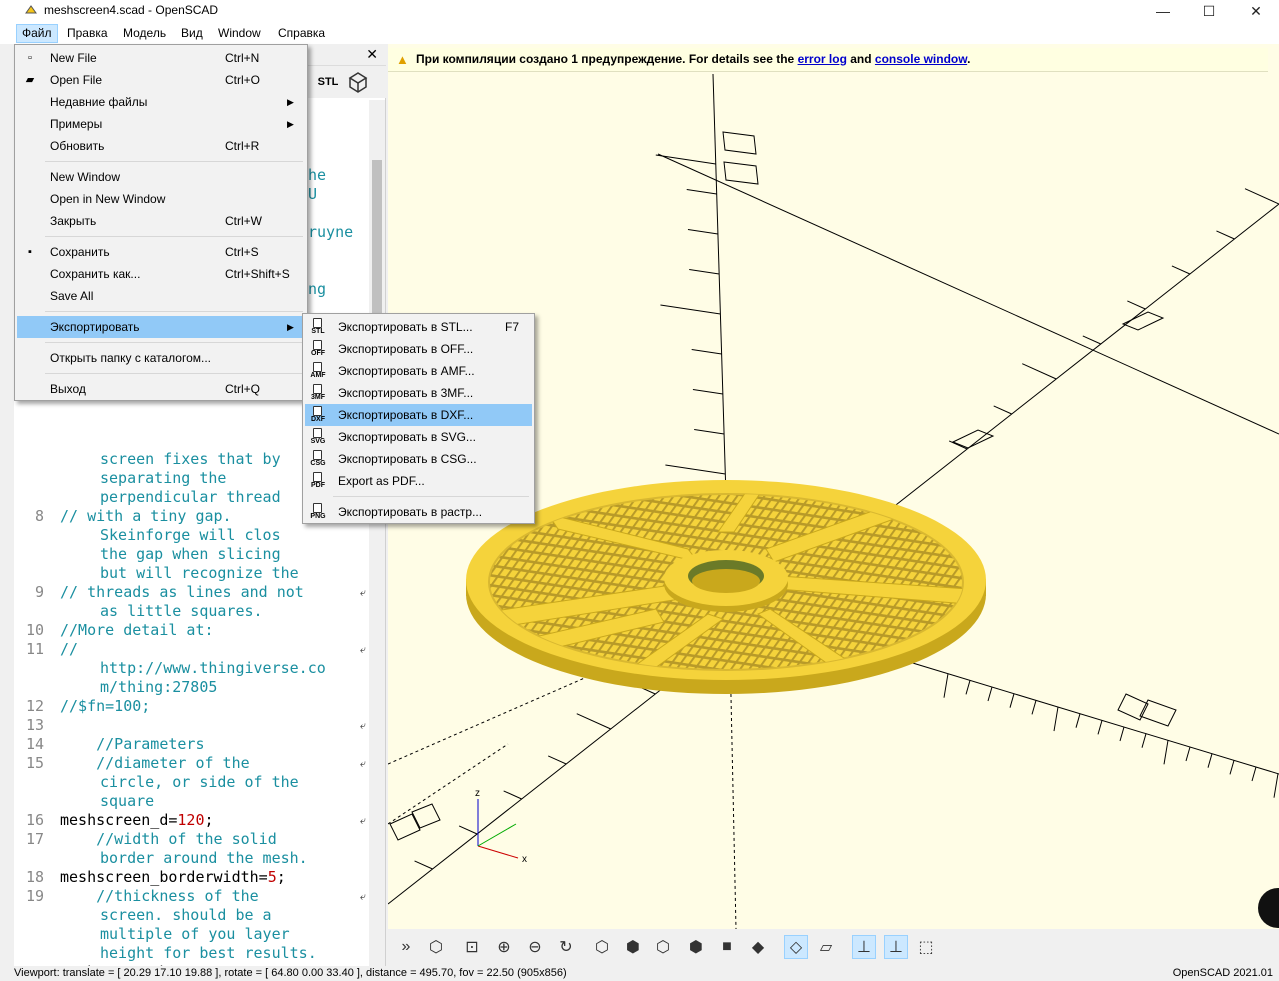  I want to click on code-comment: separating the, so click(163, 478).